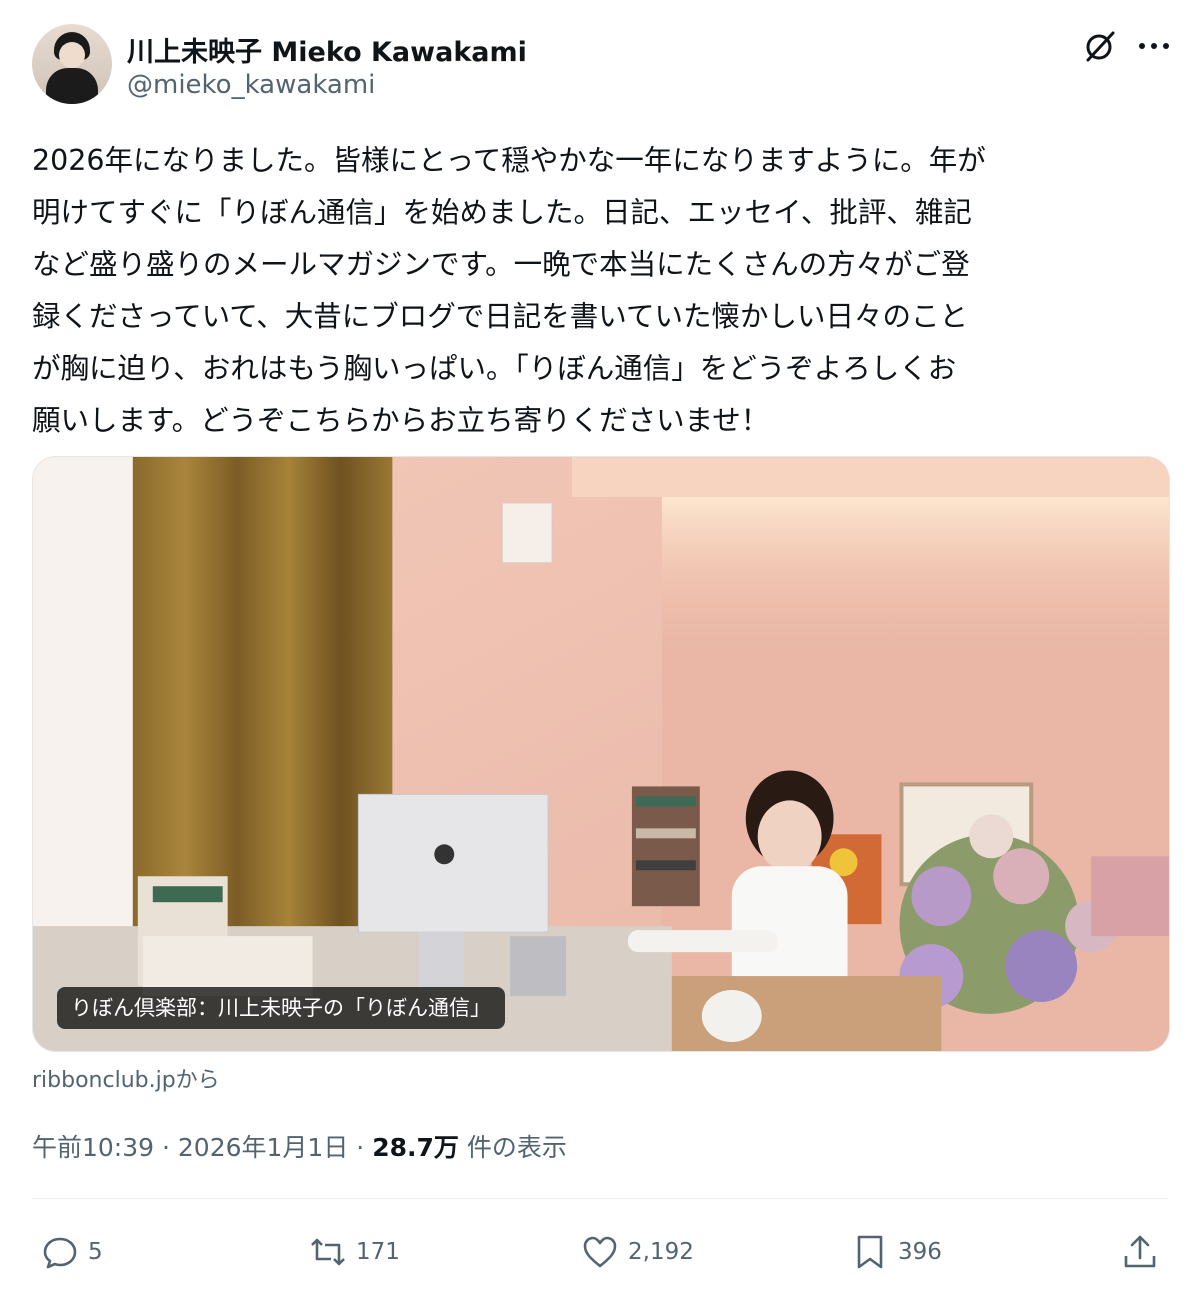 This screenshot has width=1200, height=1301. I want to click on like-button: 2,192, so click(637, 1252).